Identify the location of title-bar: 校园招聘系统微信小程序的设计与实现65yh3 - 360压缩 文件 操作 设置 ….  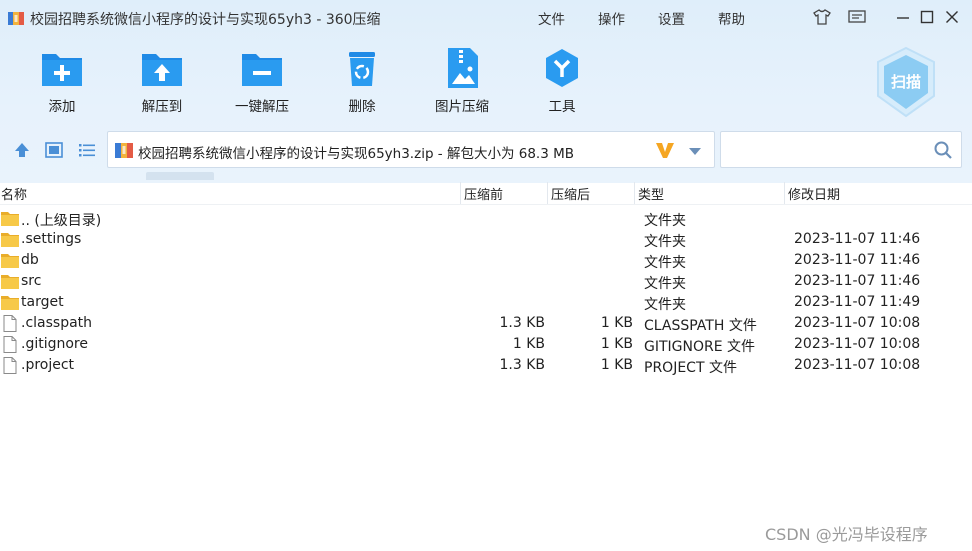
(486, 17).